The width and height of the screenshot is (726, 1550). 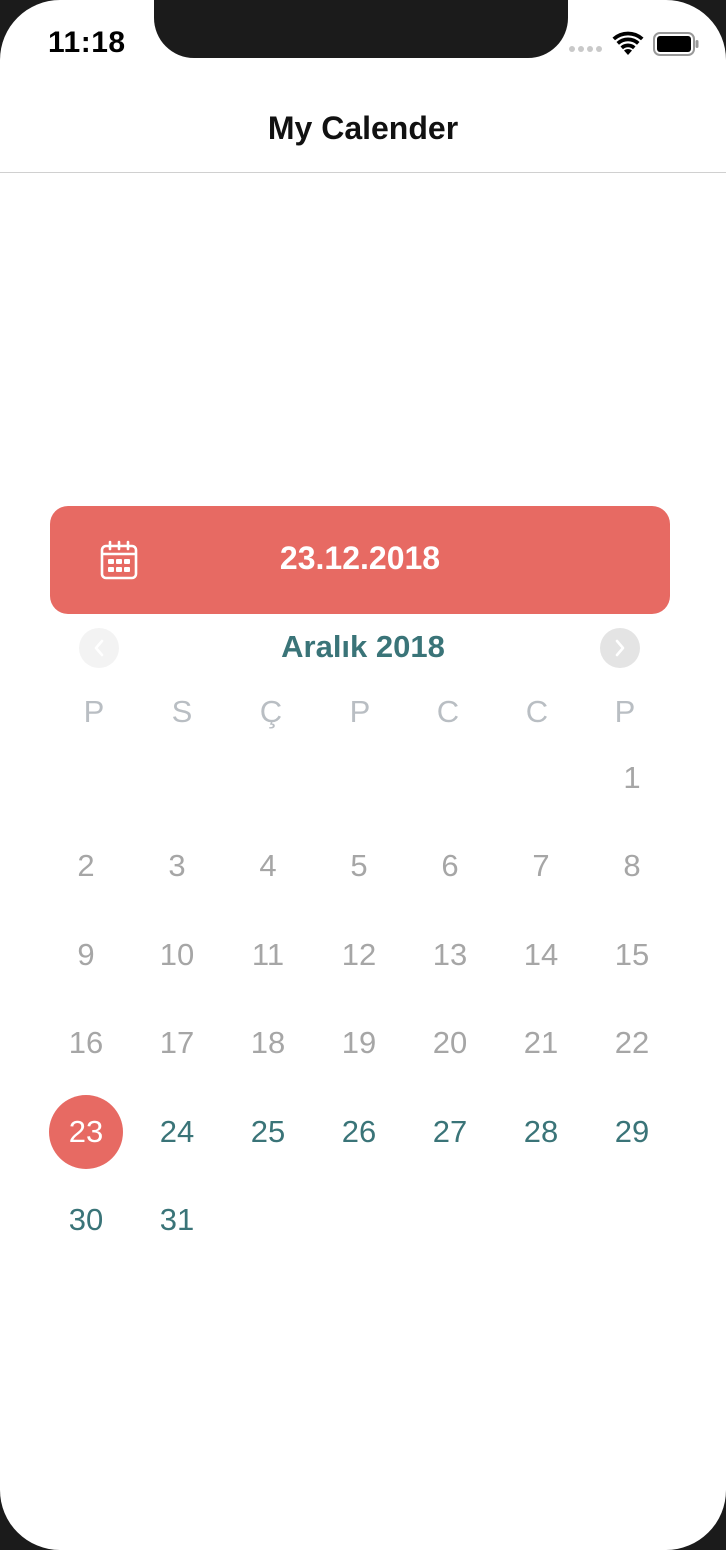 I want to click on page-title: My Calender, so click(x=363, y=128).